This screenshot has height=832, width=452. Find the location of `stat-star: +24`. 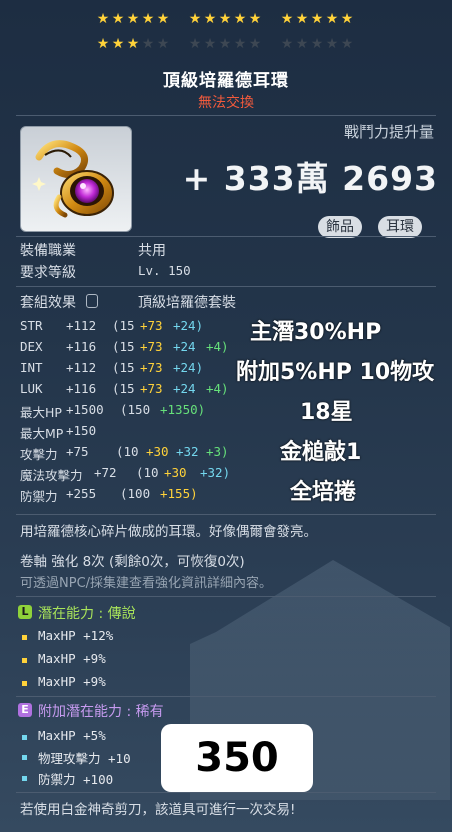

stat-star: +24 is located at coordinates (184, 388).